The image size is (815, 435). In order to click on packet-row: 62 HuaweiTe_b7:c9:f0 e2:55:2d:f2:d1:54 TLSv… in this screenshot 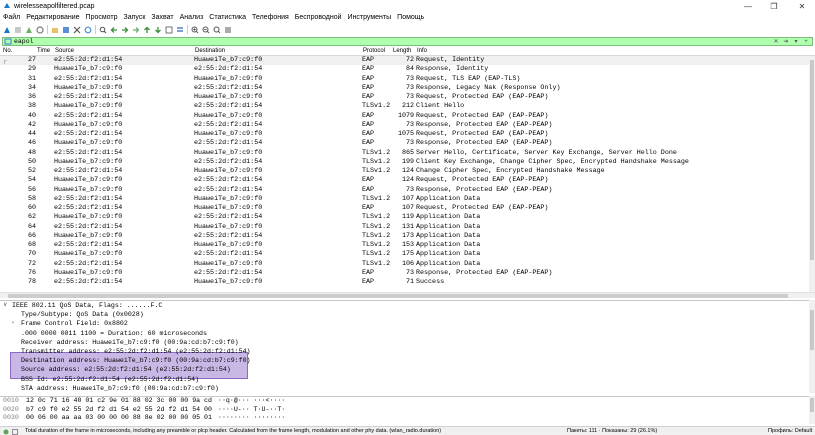, I will do `click(407, 217)`.